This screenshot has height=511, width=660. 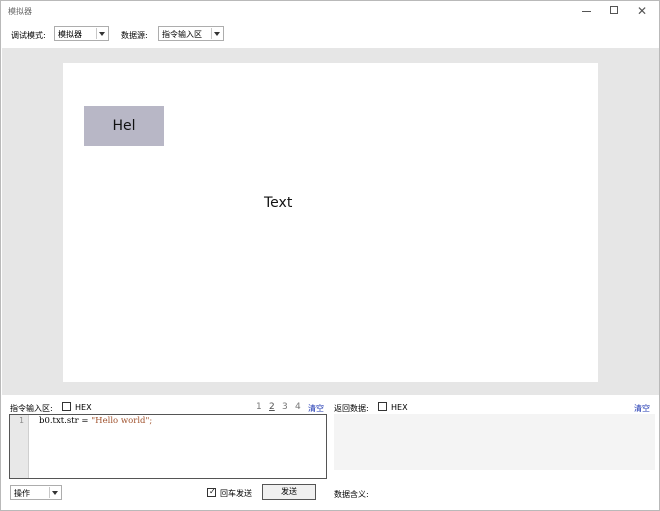 I want to click on toolbar: 调试模式: 模拟器 数据源: 指令输入区, so click(x=330, y=35).